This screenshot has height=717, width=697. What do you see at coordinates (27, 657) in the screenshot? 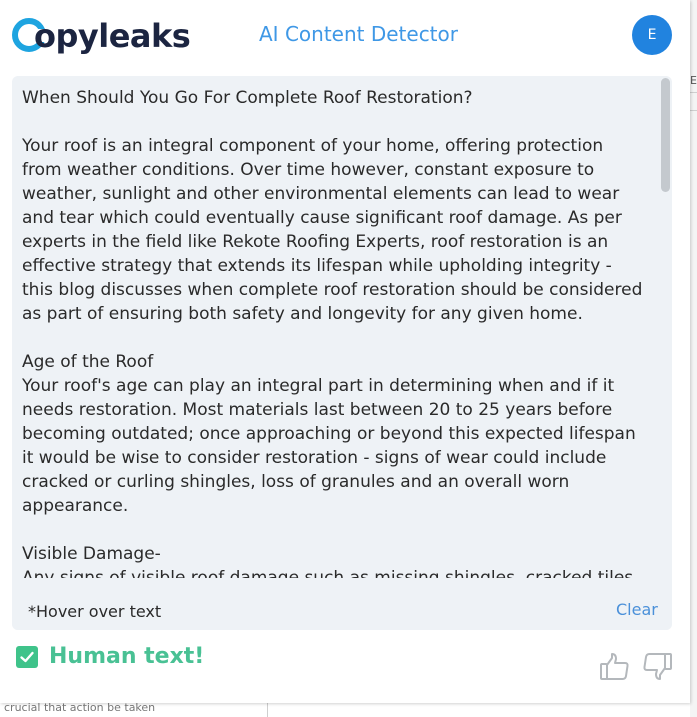
I see `check-icon` at bounding box center [27, 657].